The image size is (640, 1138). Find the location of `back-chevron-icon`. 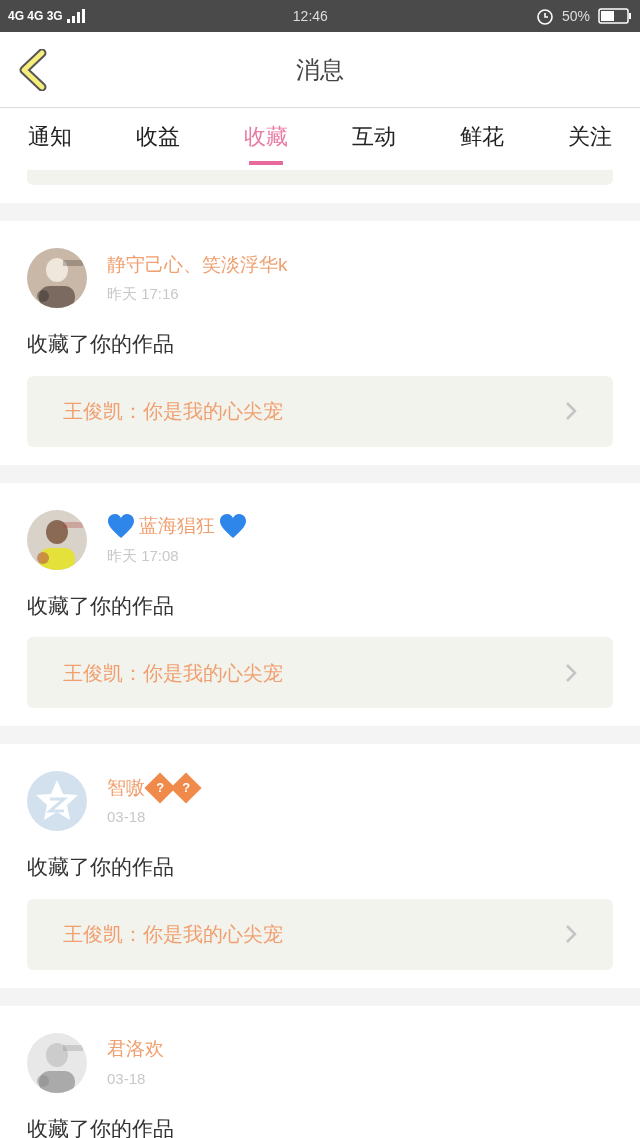

back-chevron-icon is located at coordinates (33, 70).